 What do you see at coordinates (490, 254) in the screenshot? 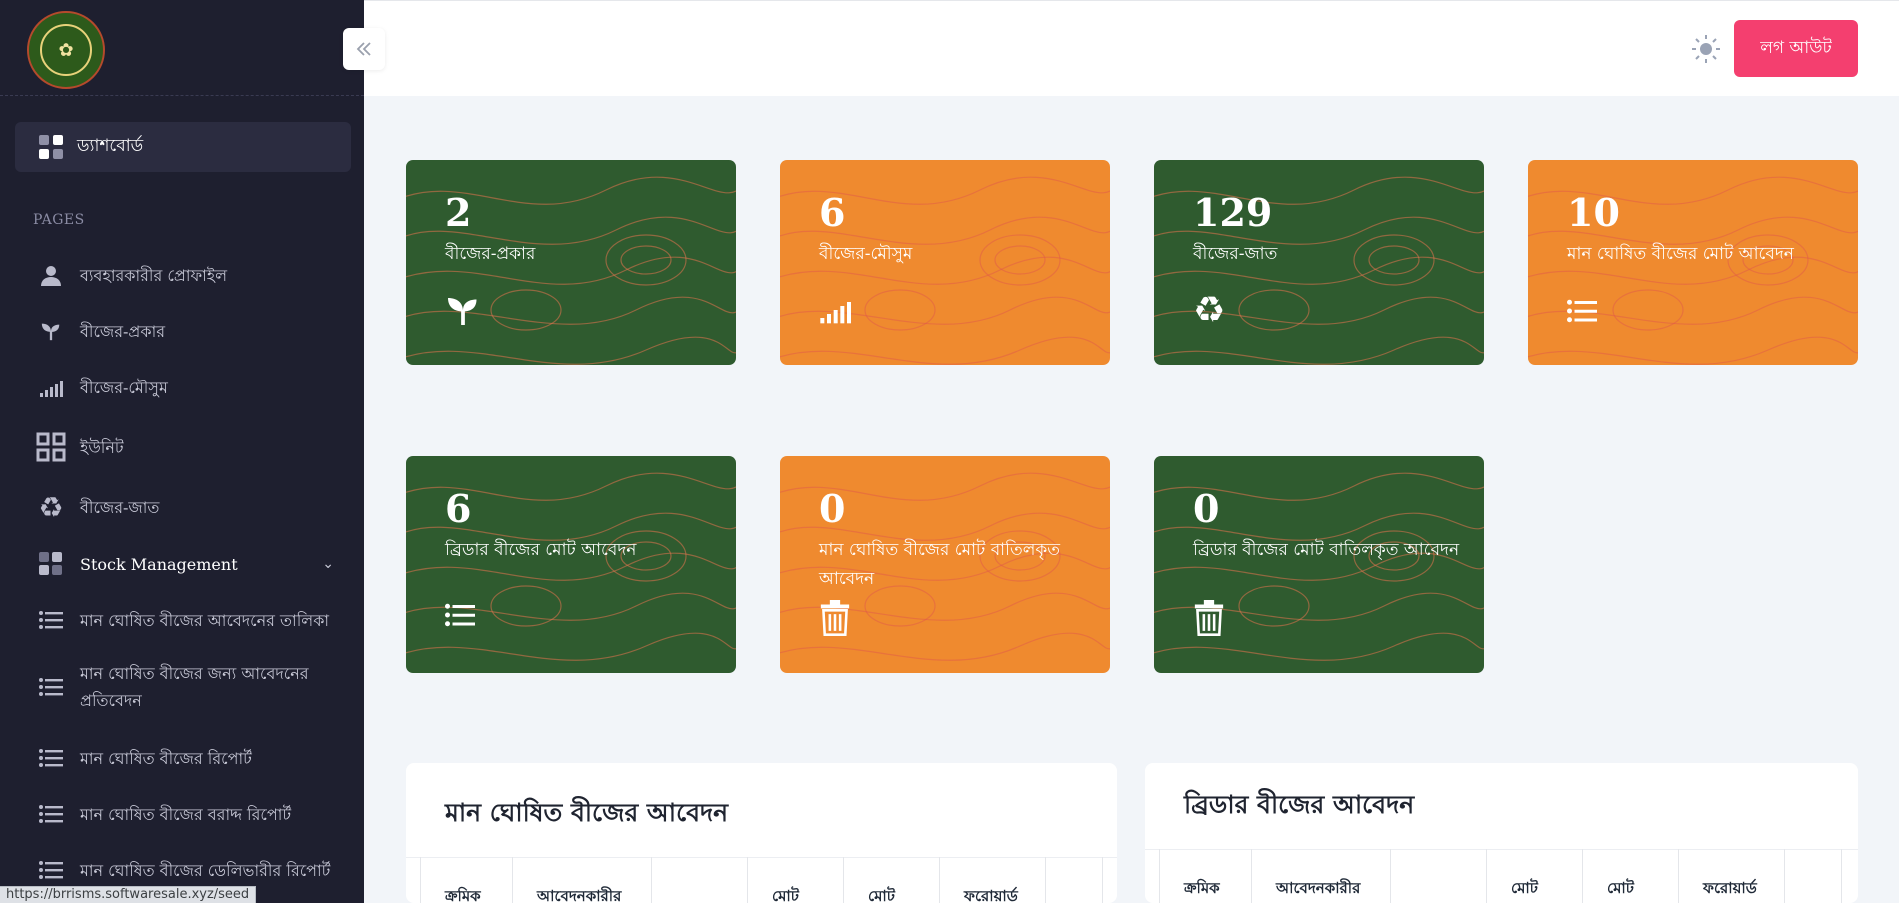
I see `stat-label: বীজের-প্রকার` at bounding box center [490, 254].